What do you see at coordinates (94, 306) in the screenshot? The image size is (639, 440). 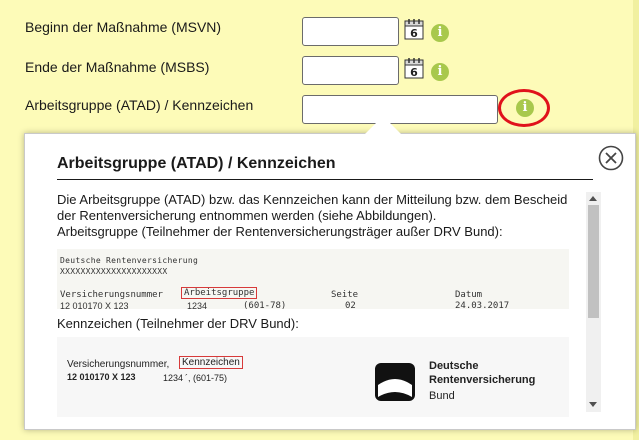 I see `example1-val-vsnr: 12 010170 X 123` at bounding box center [94, 306].